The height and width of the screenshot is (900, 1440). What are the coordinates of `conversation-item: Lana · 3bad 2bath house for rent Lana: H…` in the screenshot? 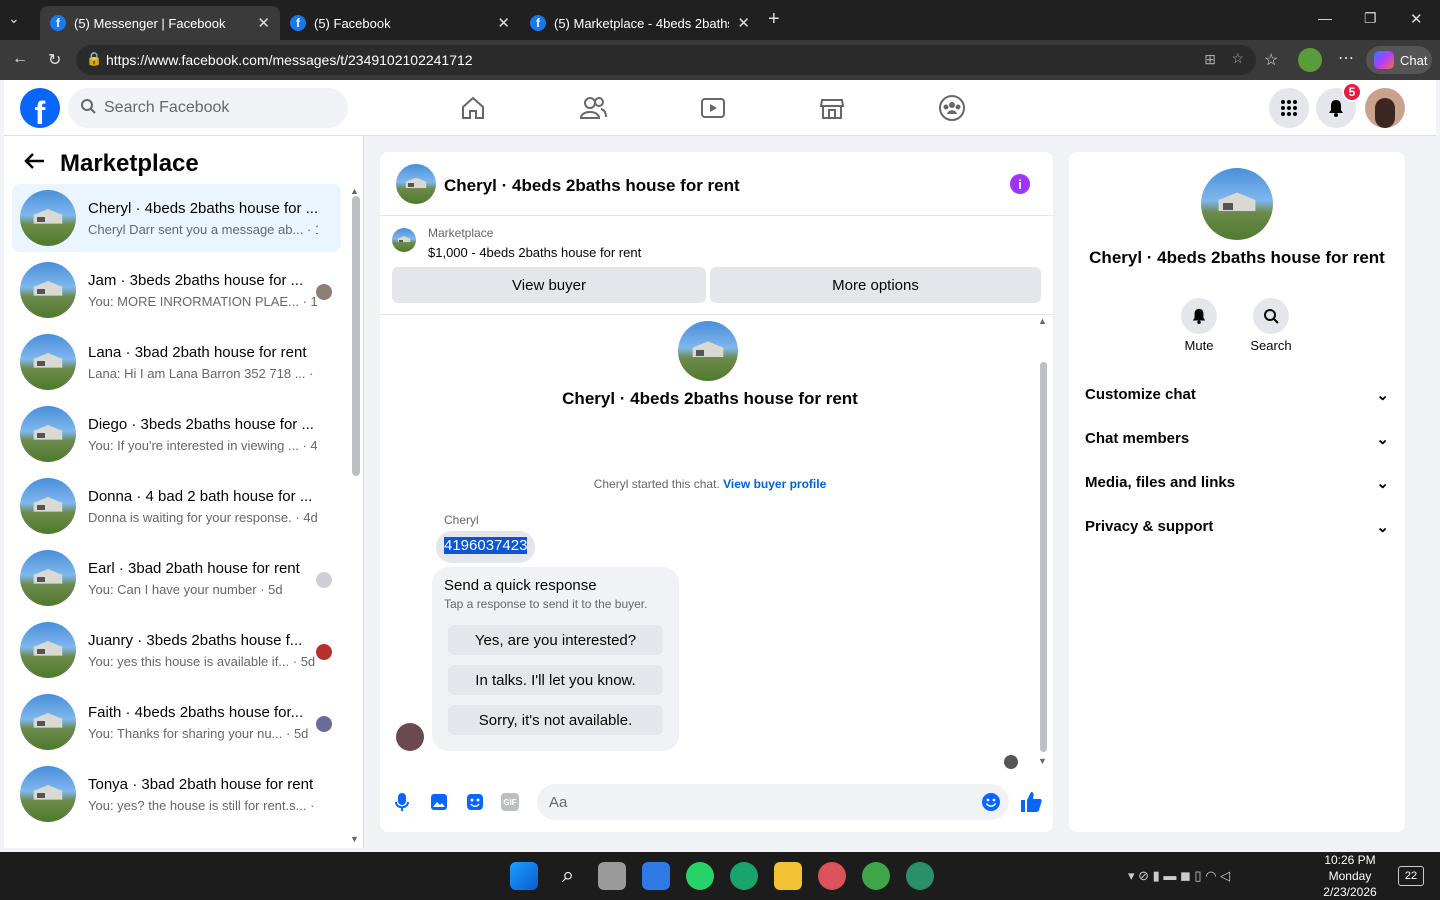 It's located at (176, 362).